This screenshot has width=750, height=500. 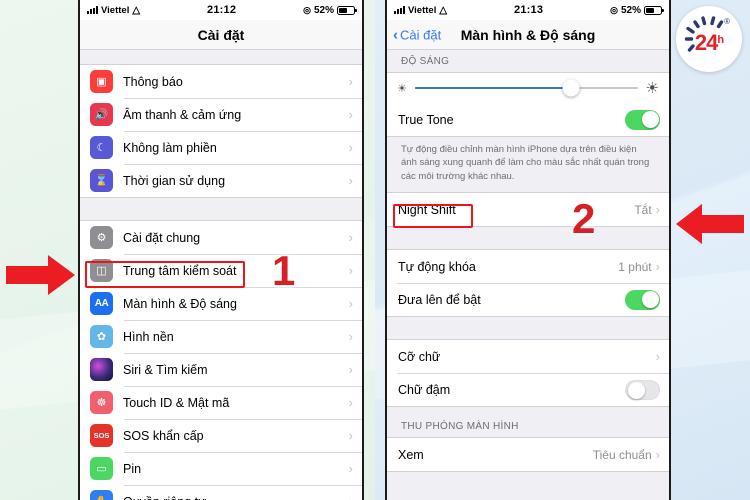 What do you see at coordinates (221, 81) in the screenshot?
I see `sidebar-item-notifications: ▣ Thông báo ›` at bounding box center [221, 81].